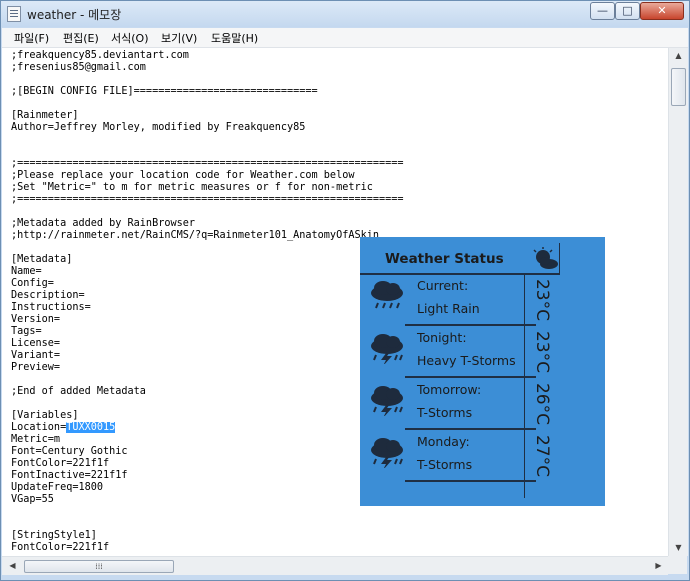 The image size is (690, 581). What do you see at coordinates (81, 38) in the screenshot?
I see `menu-edit: 편집(E)` at bounding box center [81, 38].